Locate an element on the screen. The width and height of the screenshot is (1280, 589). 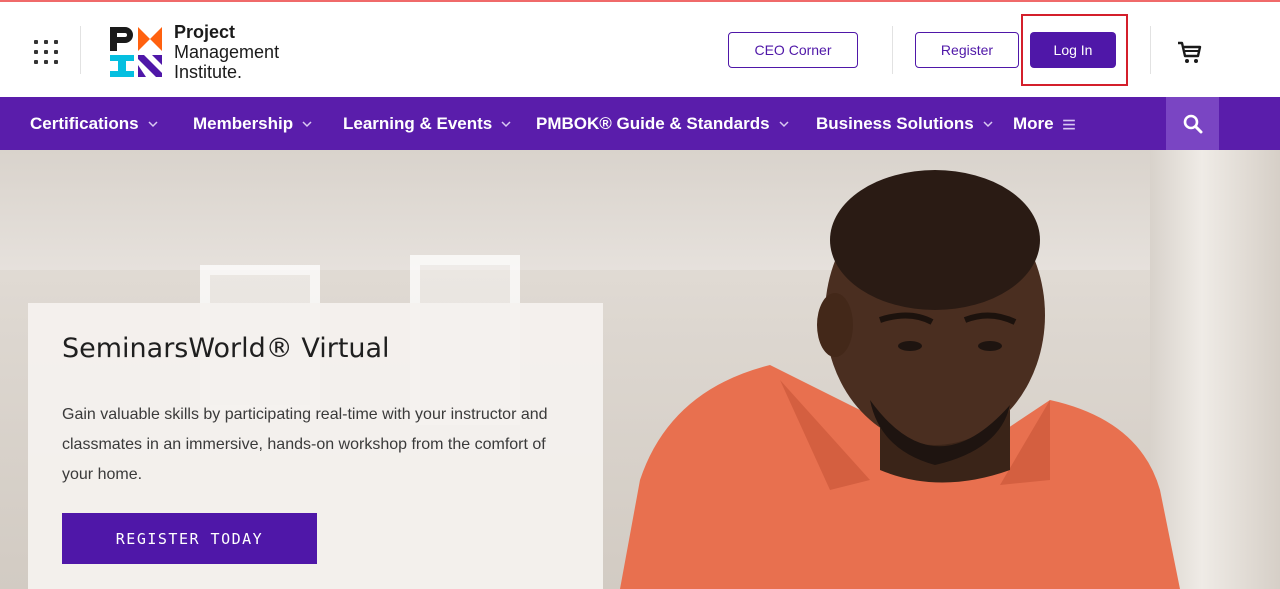
ceo-corner-button: CEO Corner is located at coordinates (793, 50).